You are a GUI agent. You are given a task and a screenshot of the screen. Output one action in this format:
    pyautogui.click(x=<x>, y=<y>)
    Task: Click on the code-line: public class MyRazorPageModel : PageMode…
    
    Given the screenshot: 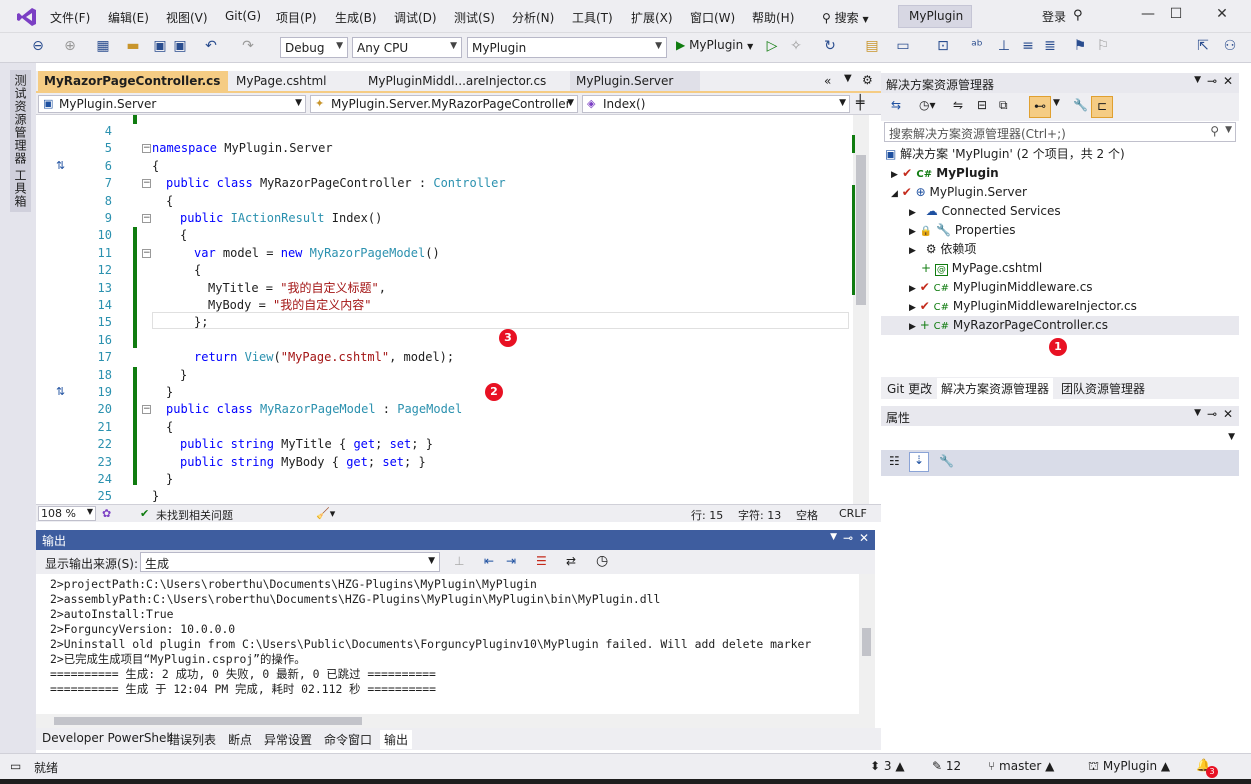 What is the action you would take?
    pyautogui.click(x=314, y=409)
    